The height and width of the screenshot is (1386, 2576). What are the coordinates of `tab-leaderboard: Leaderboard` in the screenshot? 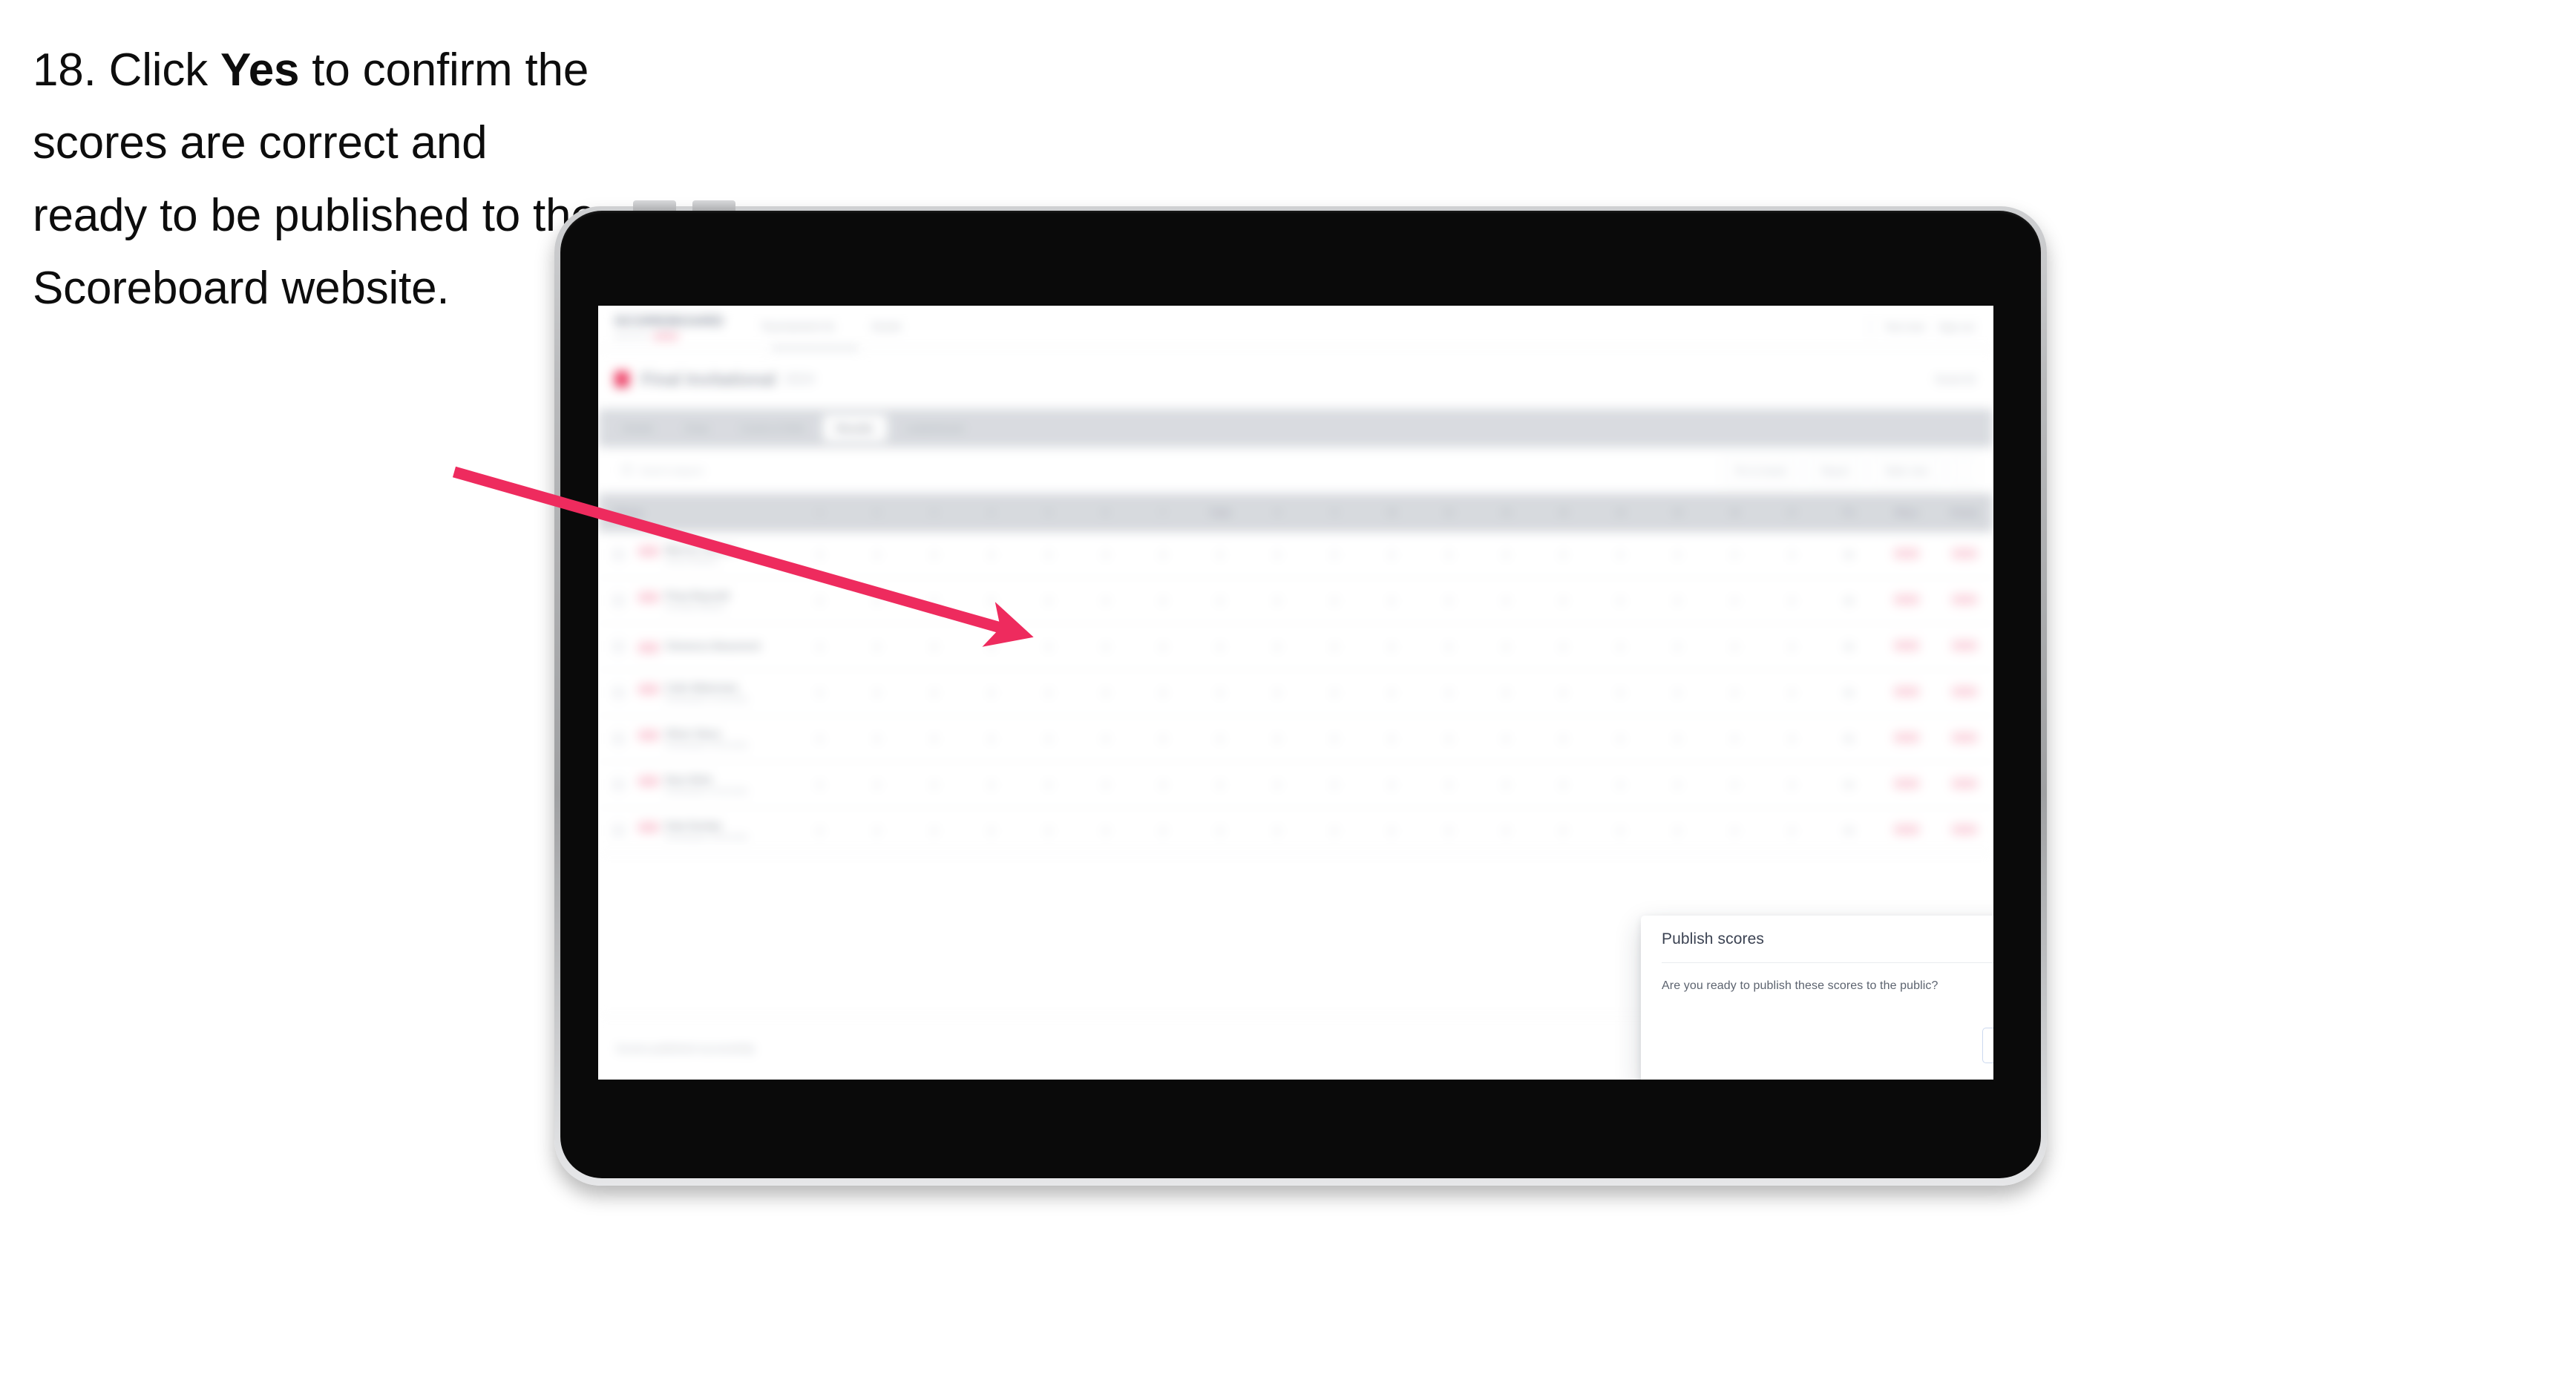 It's located at (934, 428).